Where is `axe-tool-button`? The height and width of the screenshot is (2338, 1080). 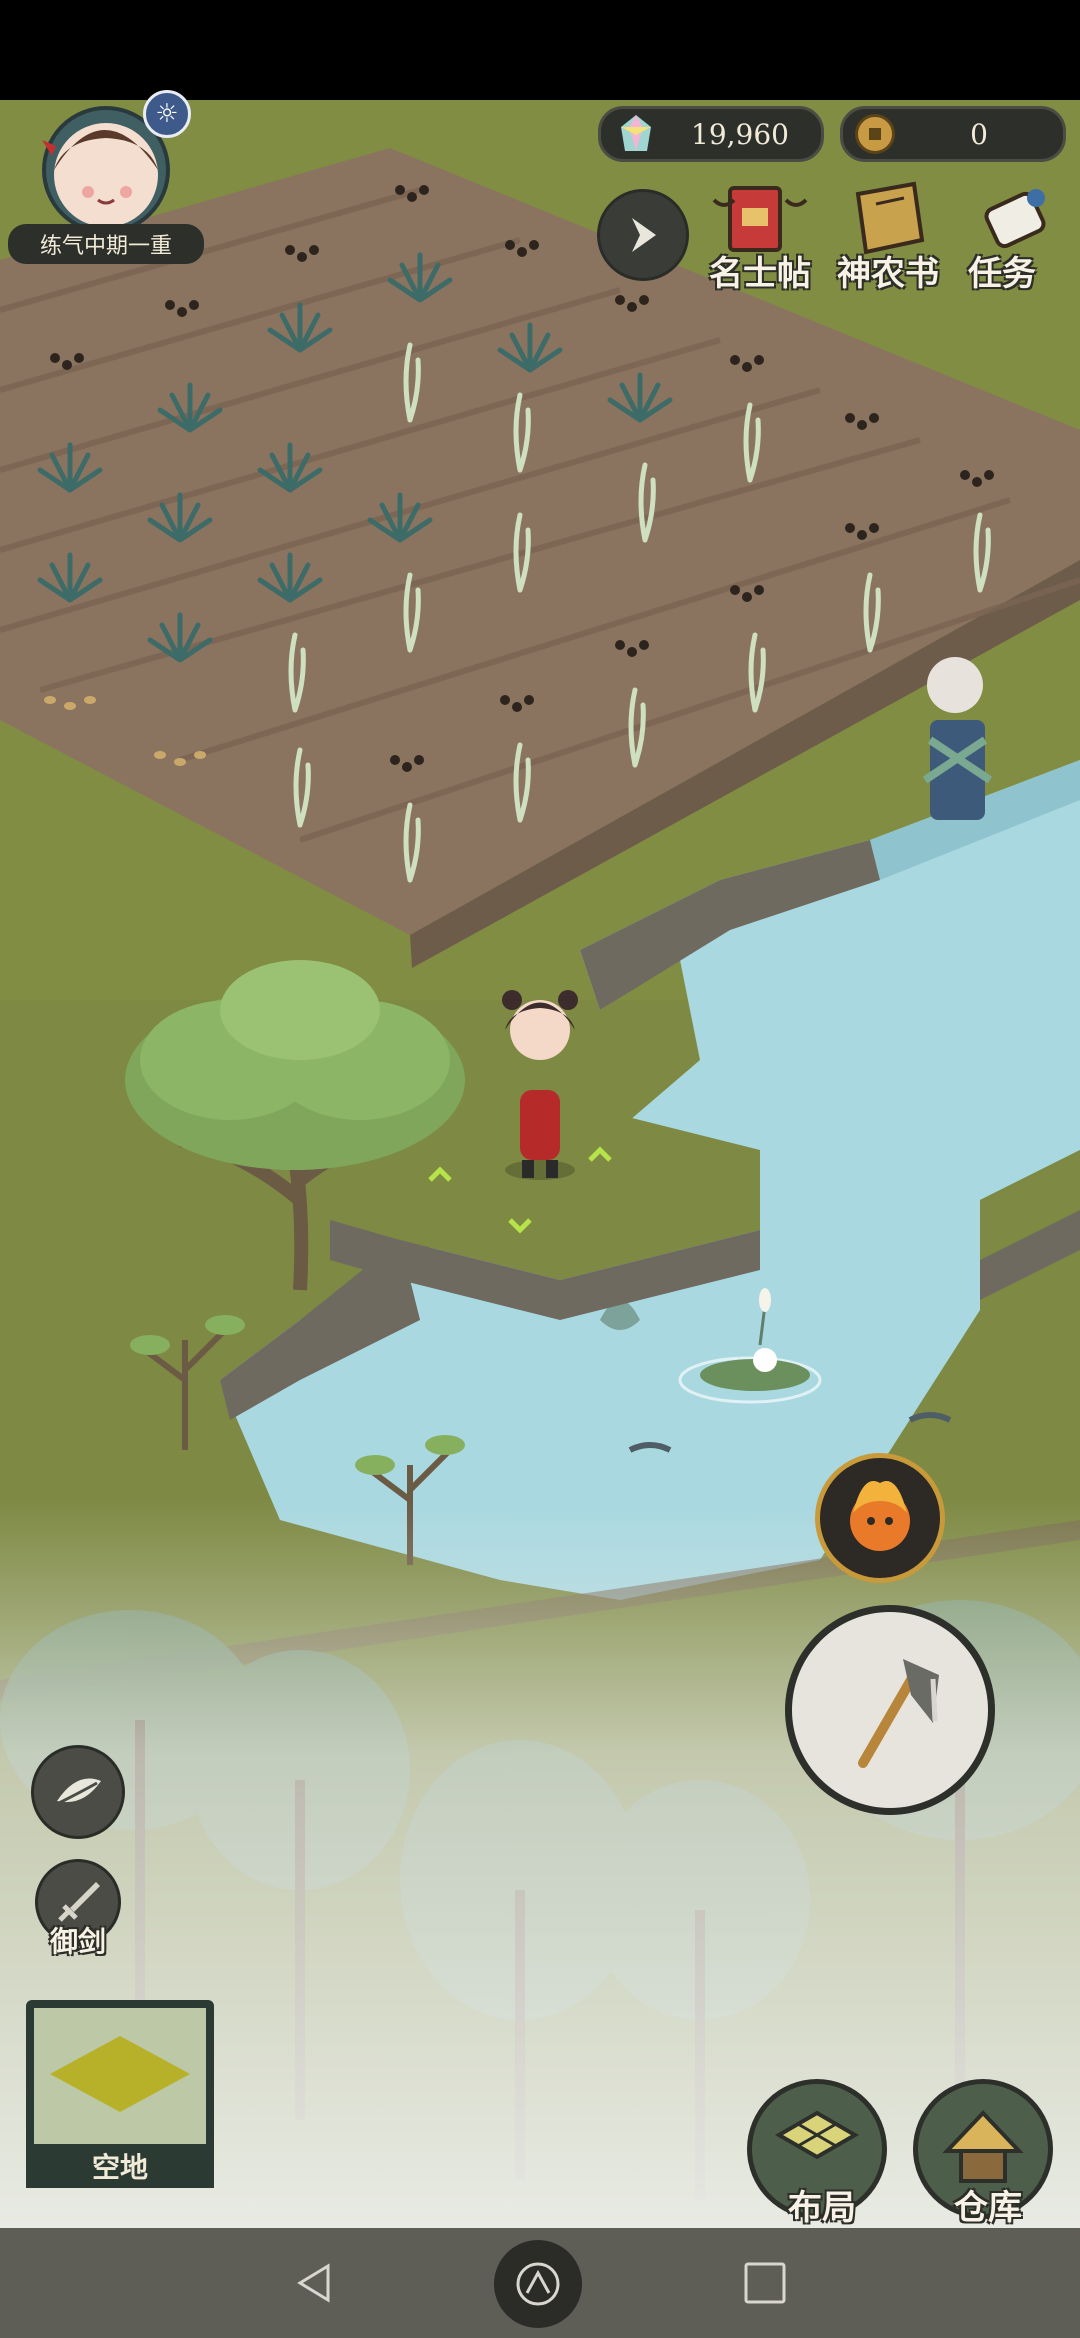
axe-tool-button is located at coordinates (890, 1710).